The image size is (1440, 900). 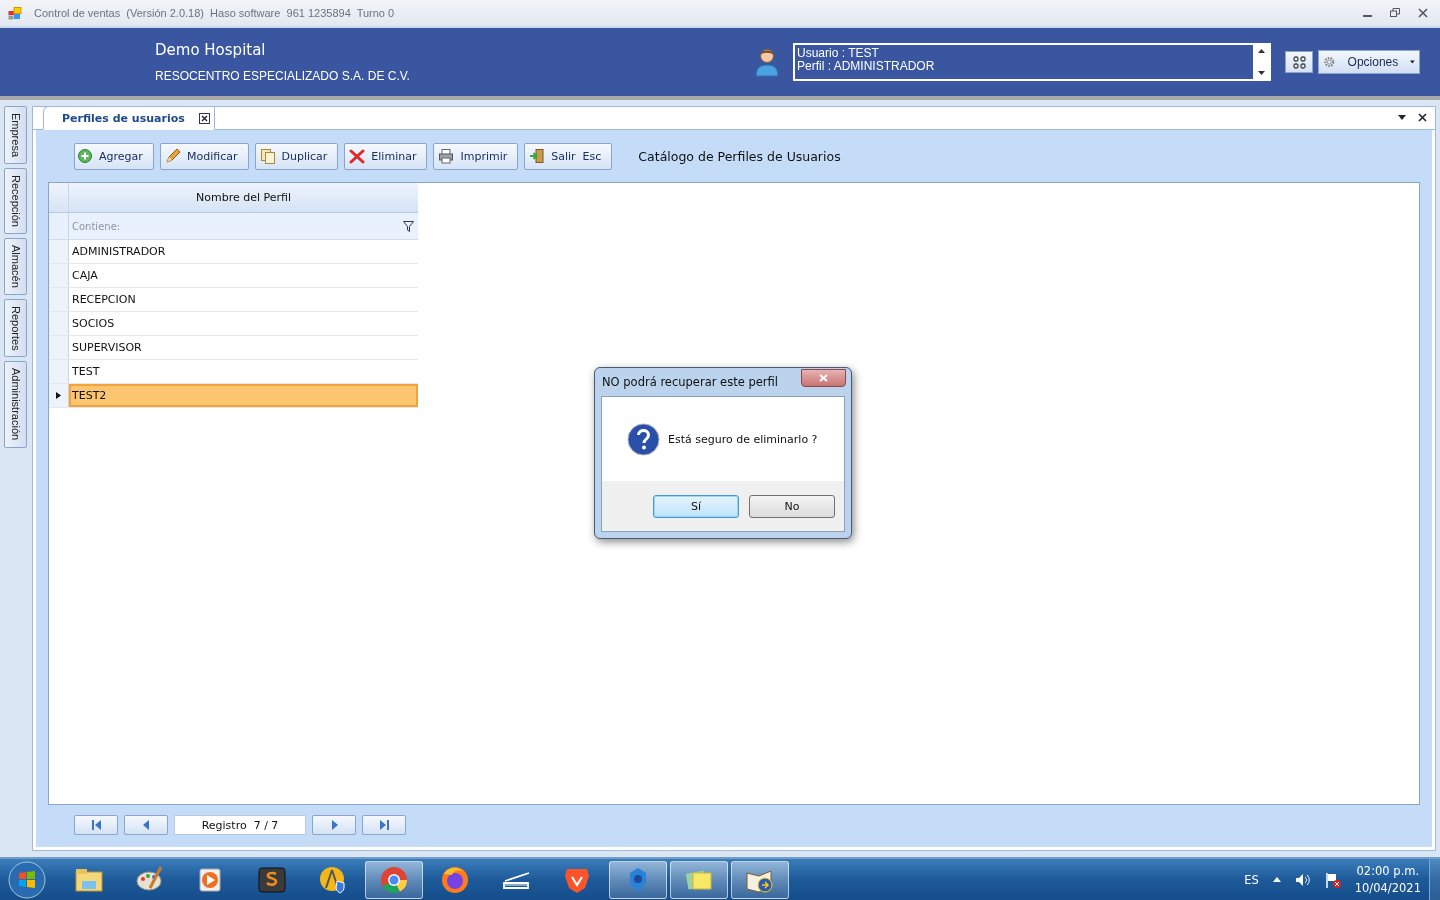 What do you see at coordinates (114, 156) in the screenshot?
I see `toolbar-button: Agregar` at bounding box center [114, 156].